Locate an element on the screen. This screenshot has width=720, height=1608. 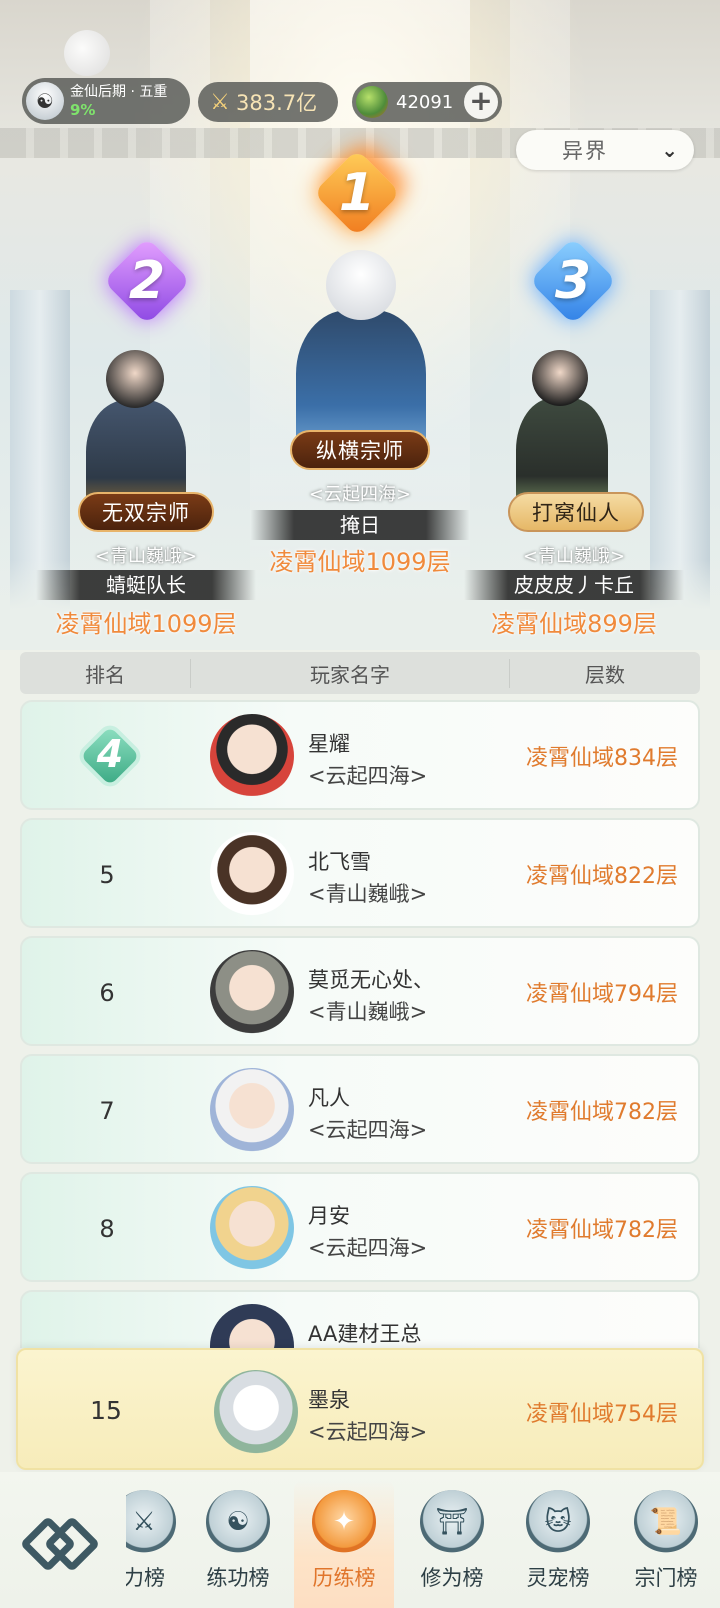
sword-icon: ⚔ is located at coordinates (151, 1522).